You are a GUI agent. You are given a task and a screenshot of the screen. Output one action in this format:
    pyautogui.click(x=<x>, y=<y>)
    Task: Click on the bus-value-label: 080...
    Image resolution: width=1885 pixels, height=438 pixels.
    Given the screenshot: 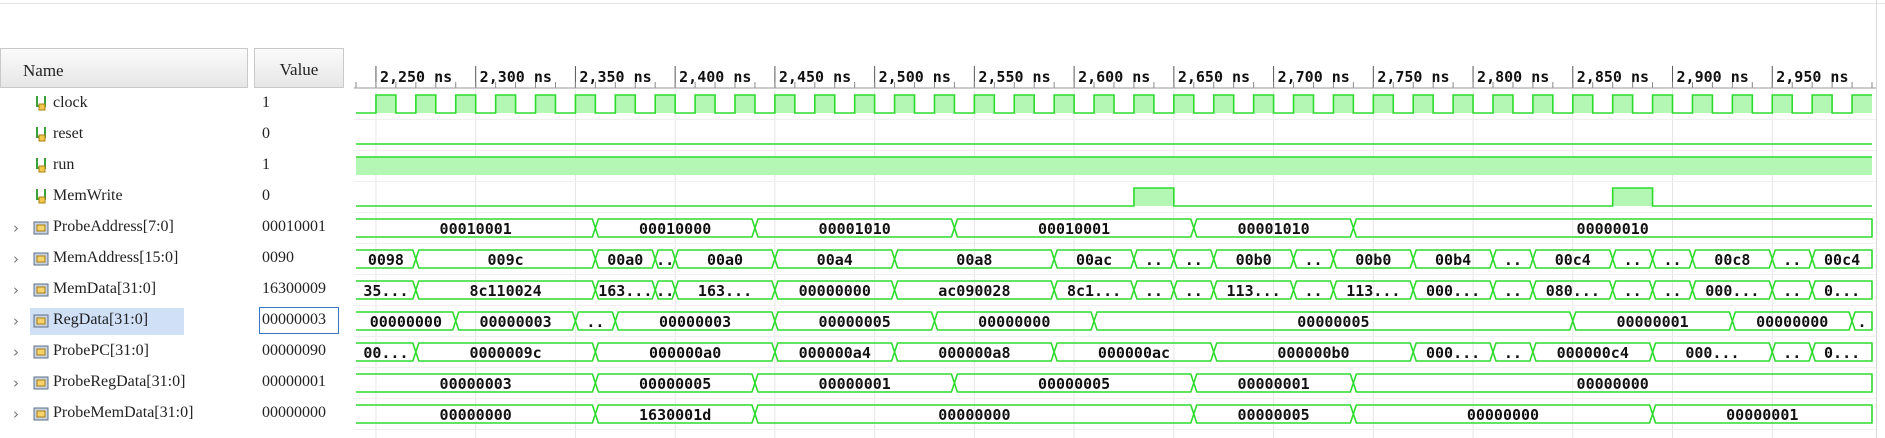 What is the action you would take?
    pyautogui.click(x=1573, y=291)
    